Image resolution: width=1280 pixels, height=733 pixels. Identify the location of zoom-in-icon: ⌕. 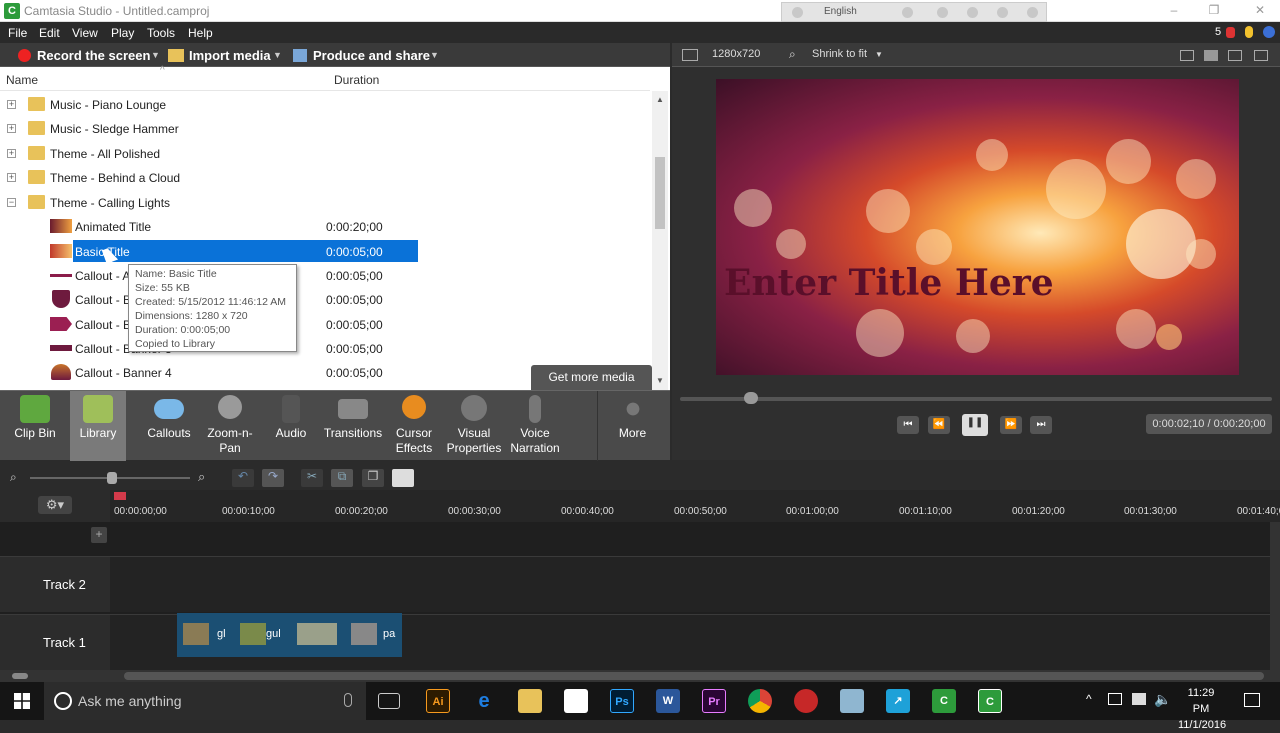
(201, 477).